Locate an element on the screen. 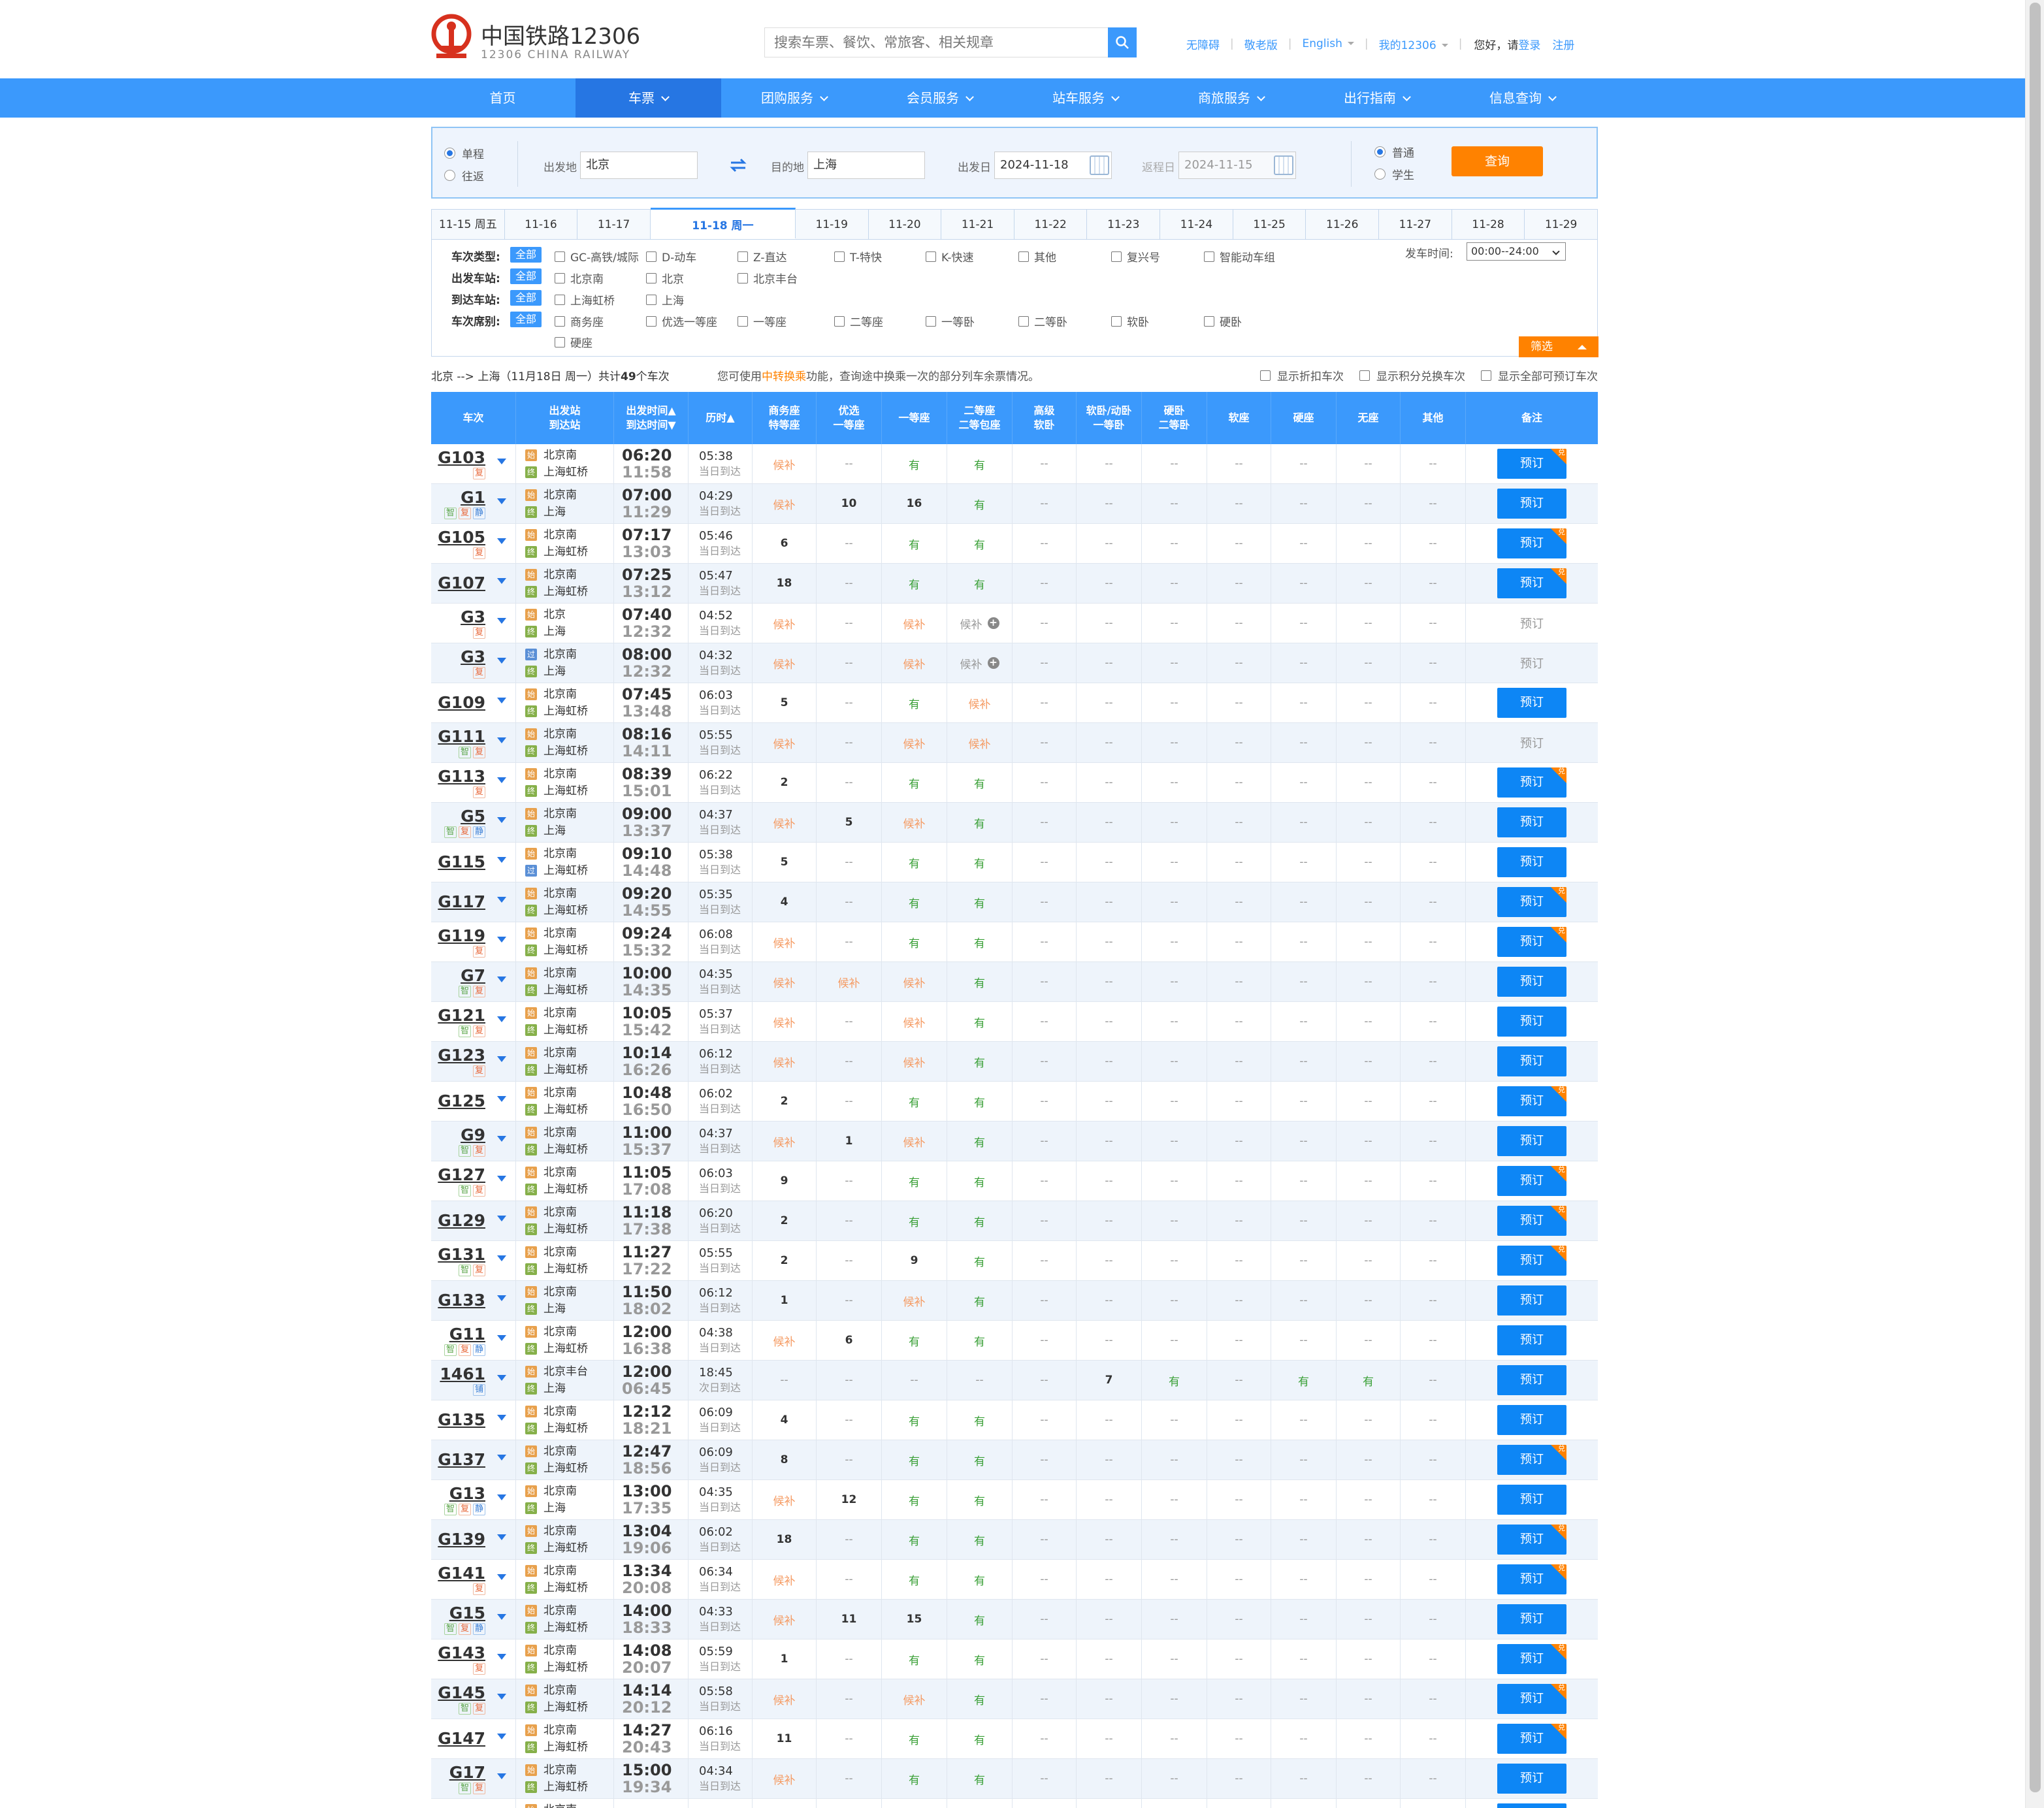  seat-cell: 6 is located at coordinates (785, 543).